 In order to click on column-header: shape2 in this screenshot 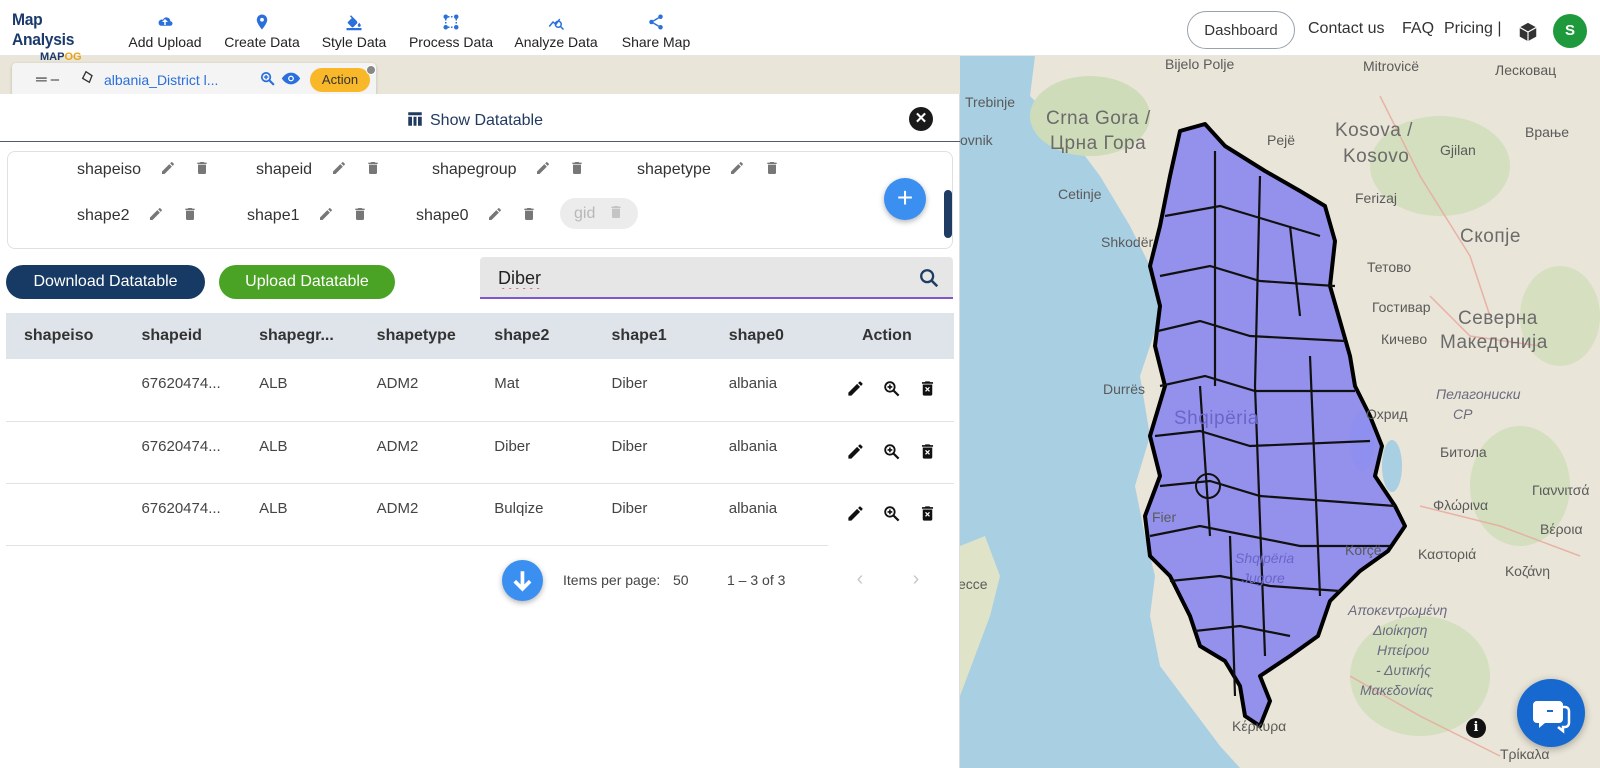, I will do `click(535, 336)`.